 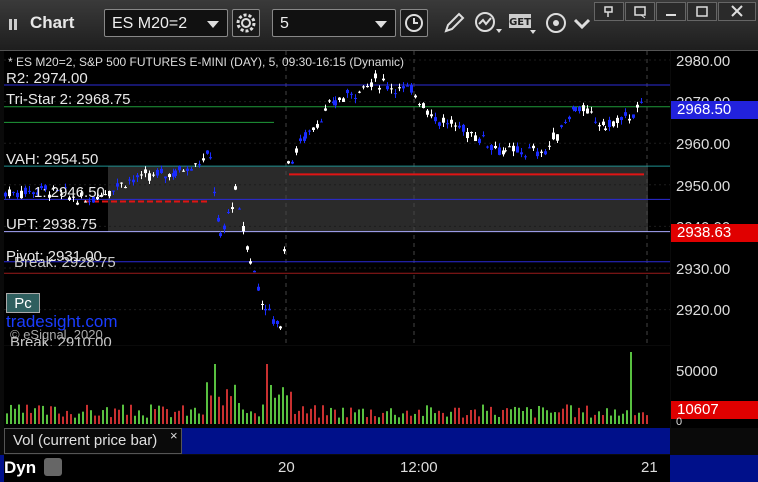 What do you see at coordinates (582, 23) in the screenshot?
I see `more-button` at bounding box center [582, 23].